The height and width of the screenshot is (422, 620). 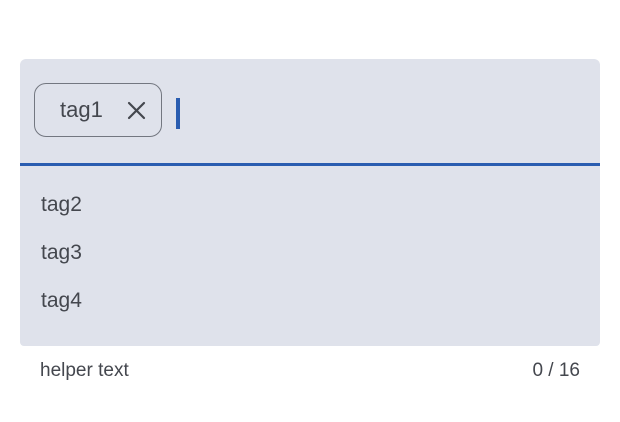 What do you see at coordinates (178, 113) in the screenshot?
I see `text-cursor` at bounding box center [178, 113].